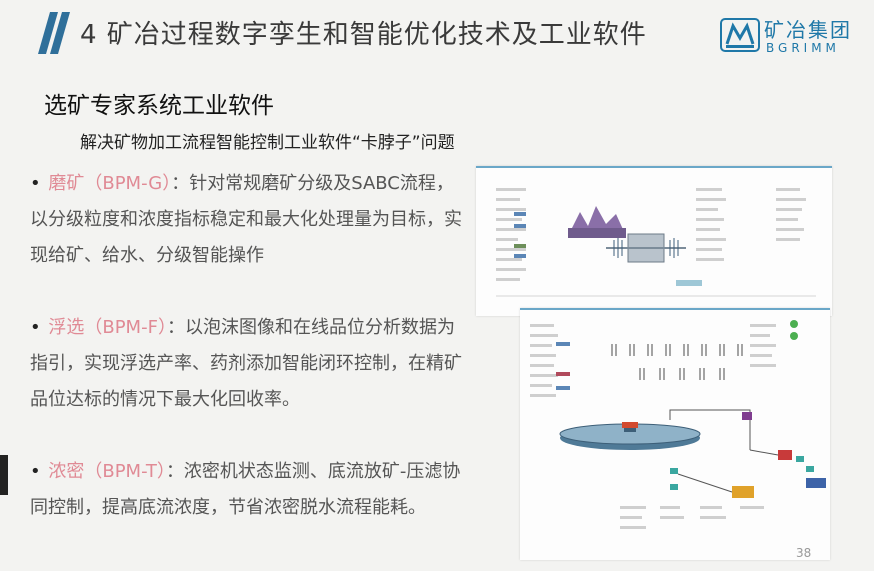 The width and height of the screenshot is (874, 571). What do you see at coordinates (54, 33) in the screenshot?
I see `title-stripes-icon` at bounding box center [54, 33].